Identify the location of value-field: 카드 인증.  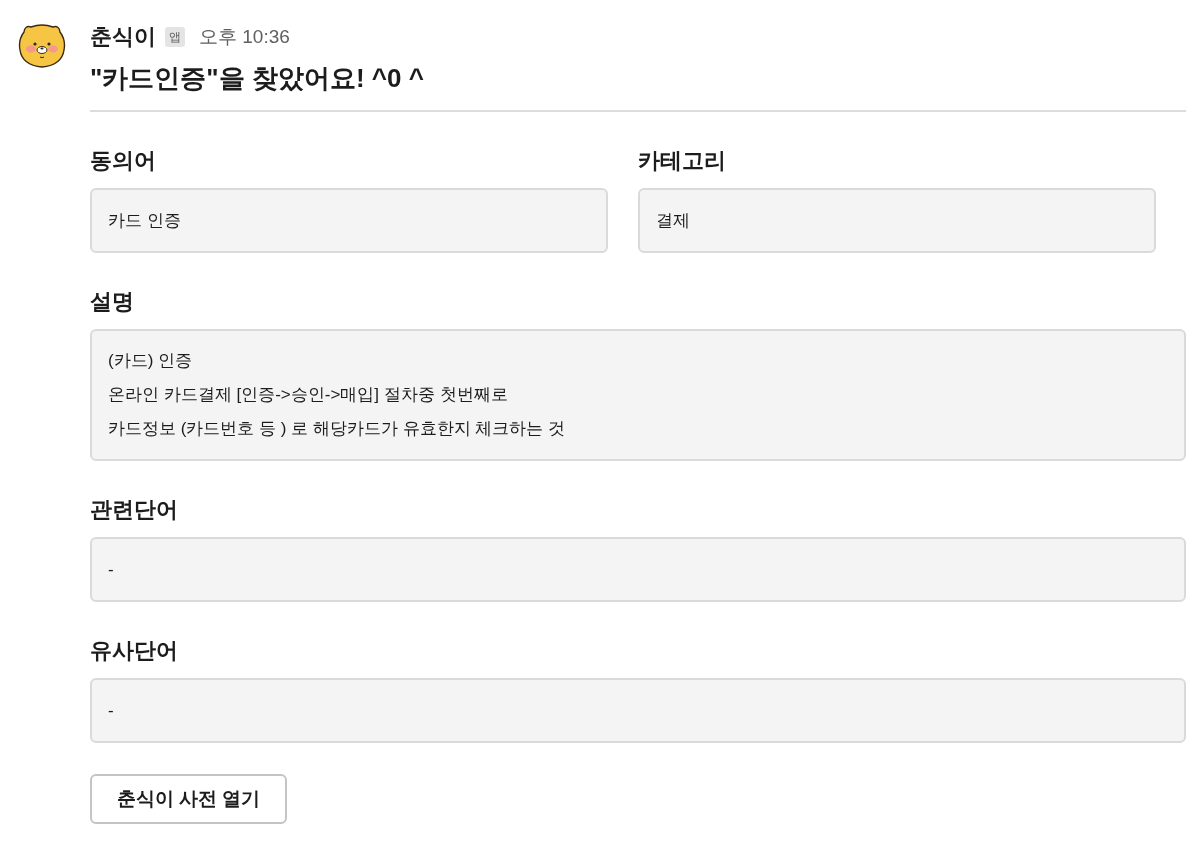
(349, 220).